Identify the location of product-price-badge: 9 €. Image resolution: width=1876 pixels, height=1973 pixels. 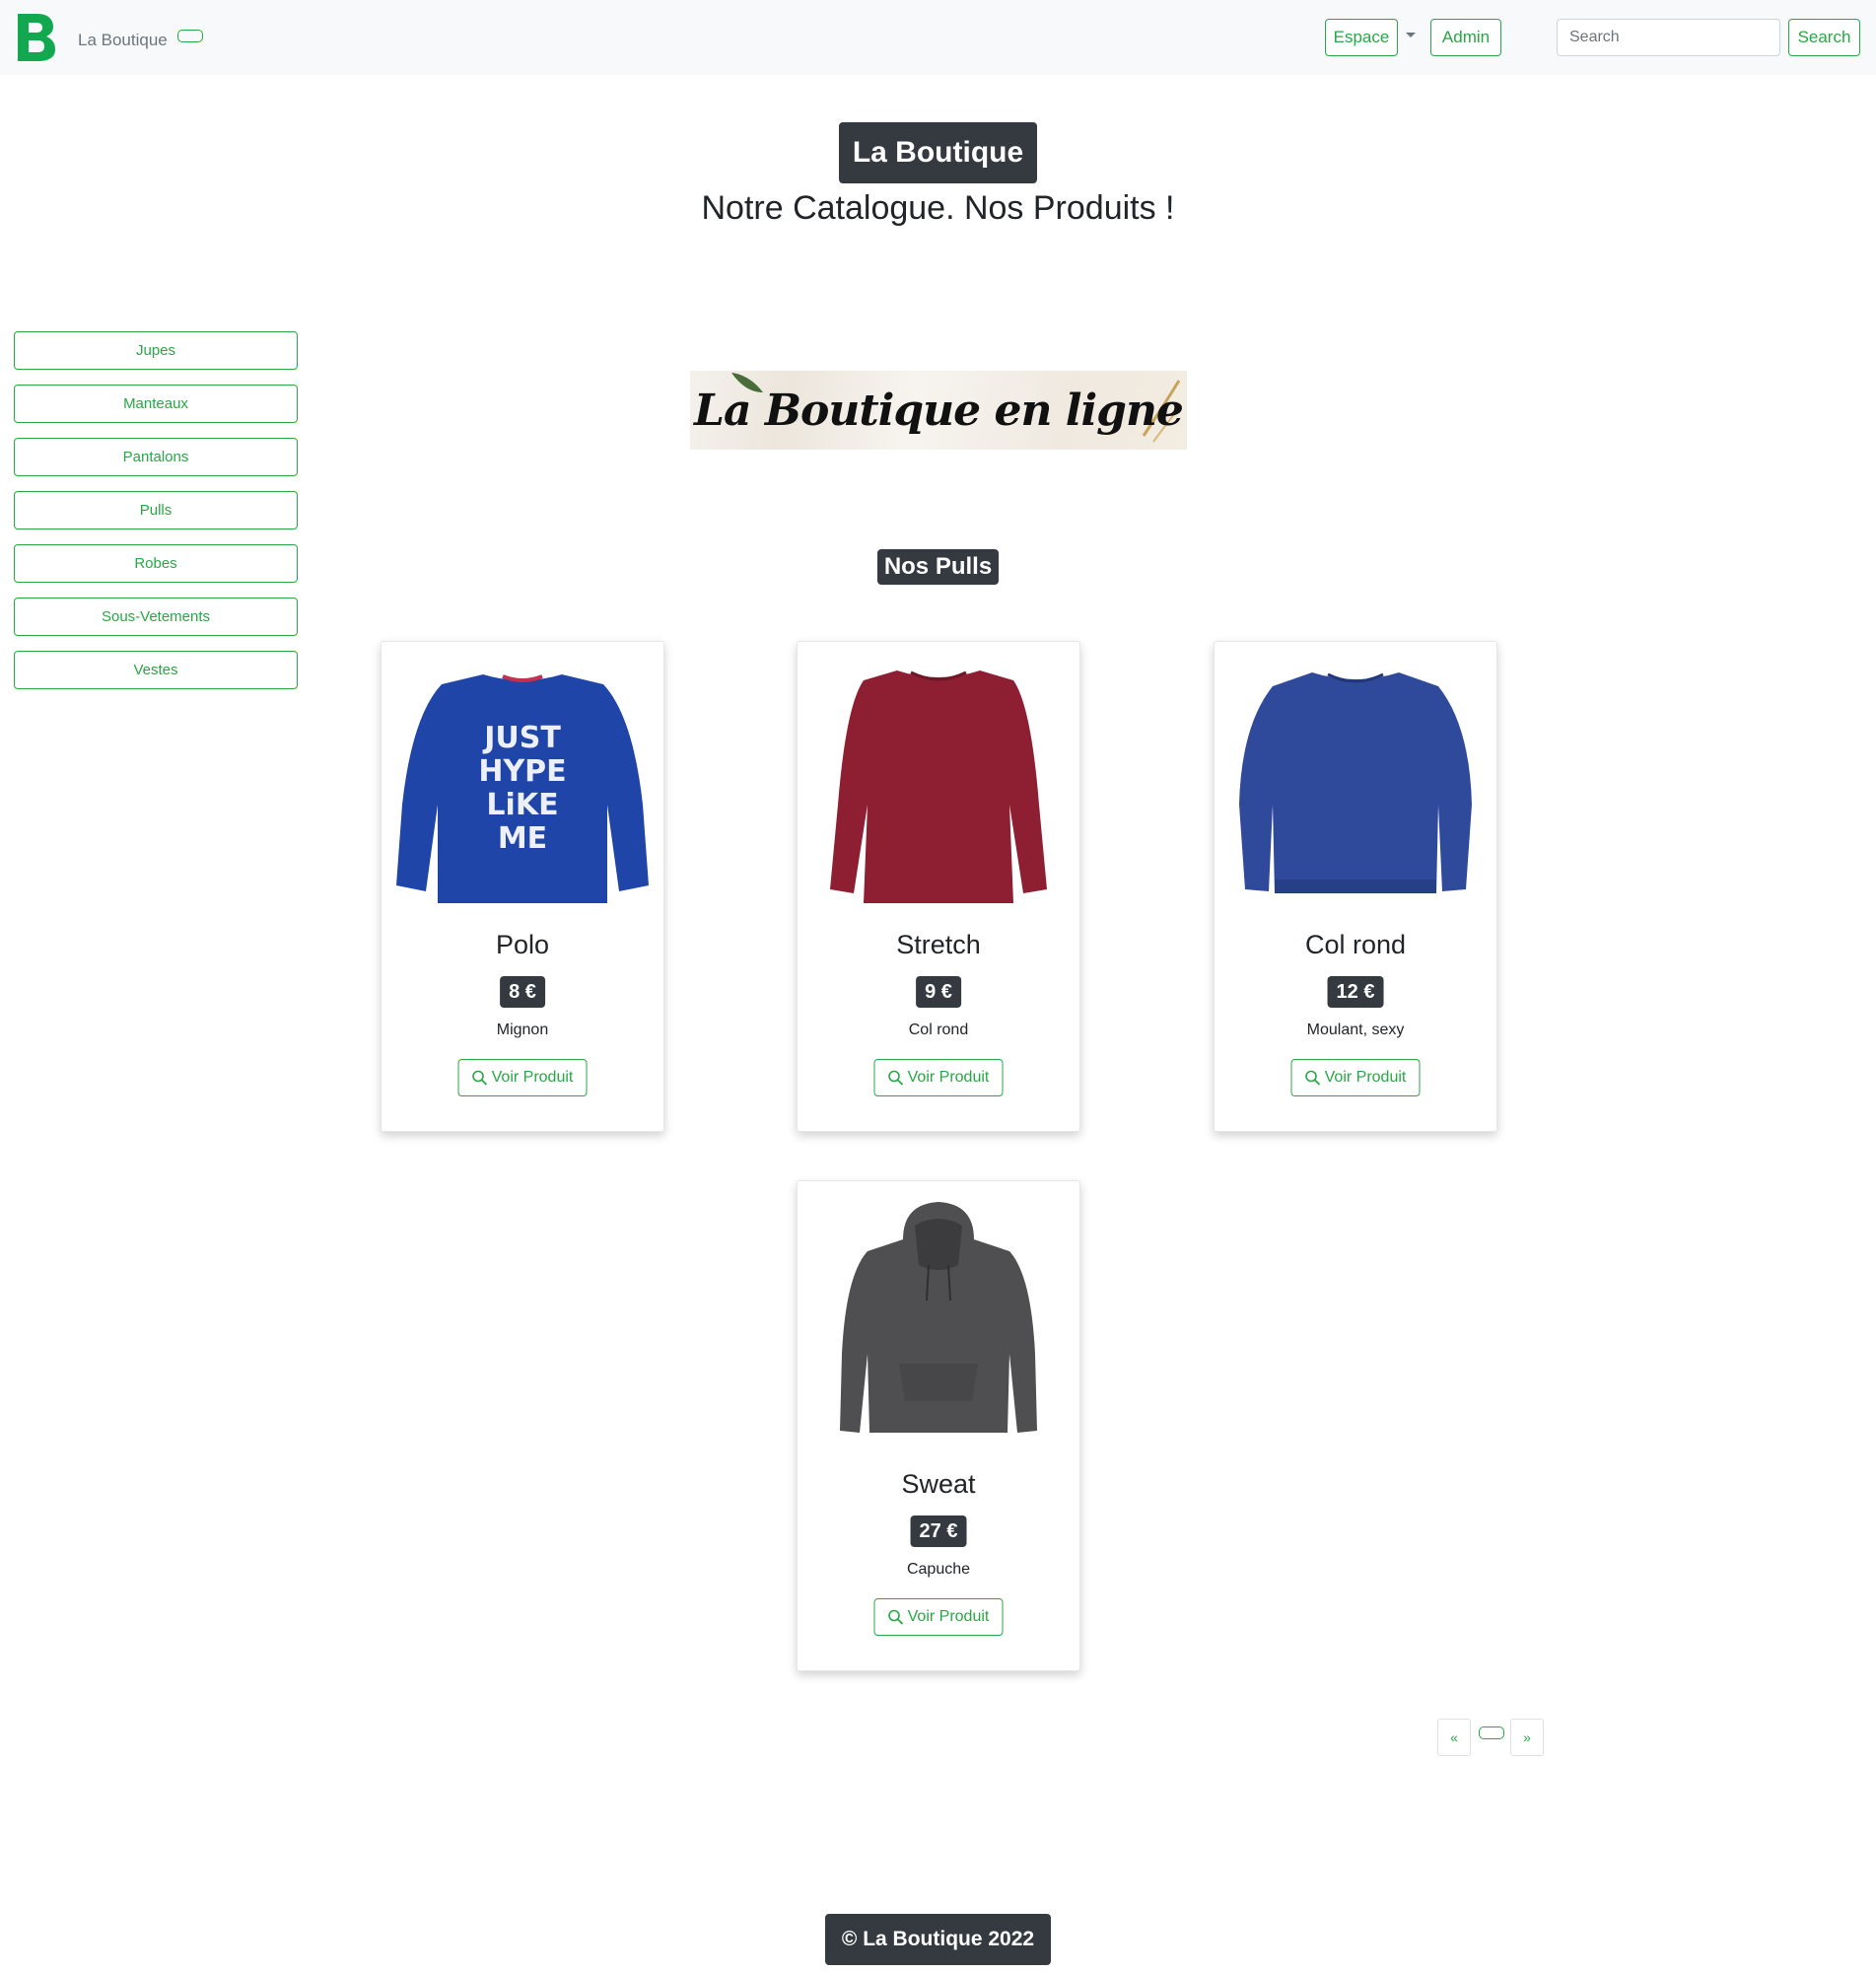
(939, 992).